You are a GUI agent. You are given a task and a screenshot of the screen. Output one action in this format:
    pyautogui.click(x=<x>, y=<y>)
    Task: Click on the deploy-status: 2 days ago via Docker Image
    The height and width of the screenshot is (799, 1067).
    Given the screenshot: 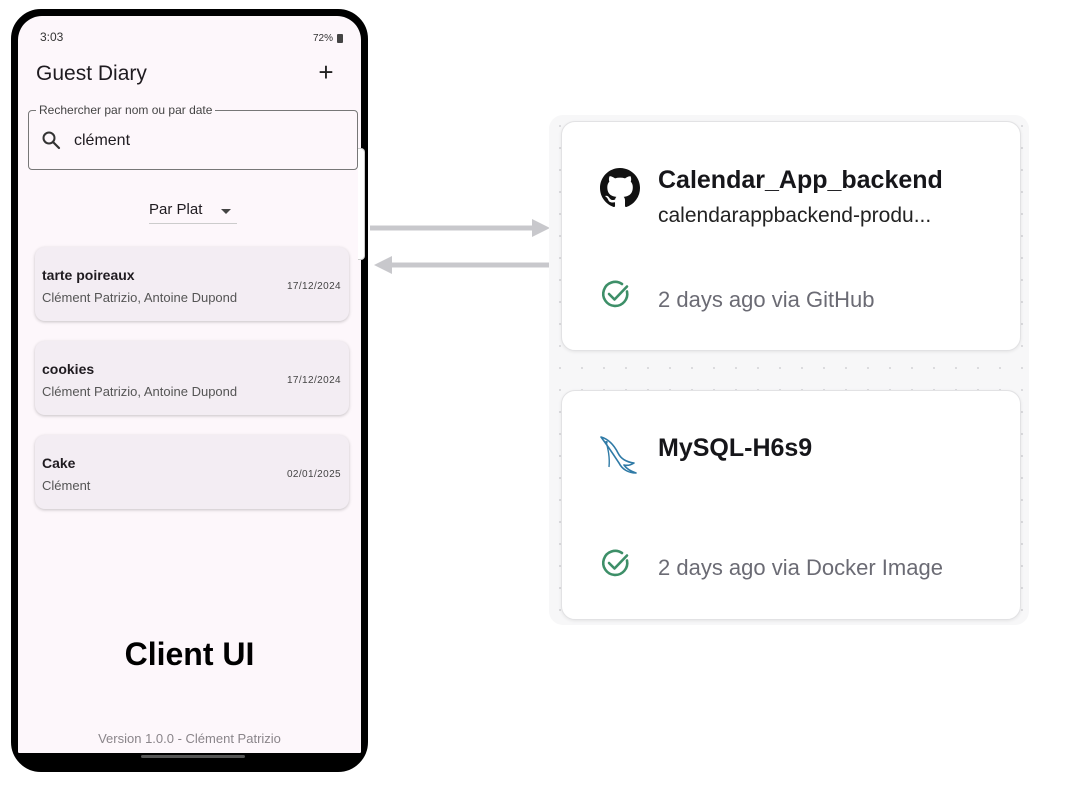 What is the action you would take?
    pyautogui.click(x=800, y=567)
    